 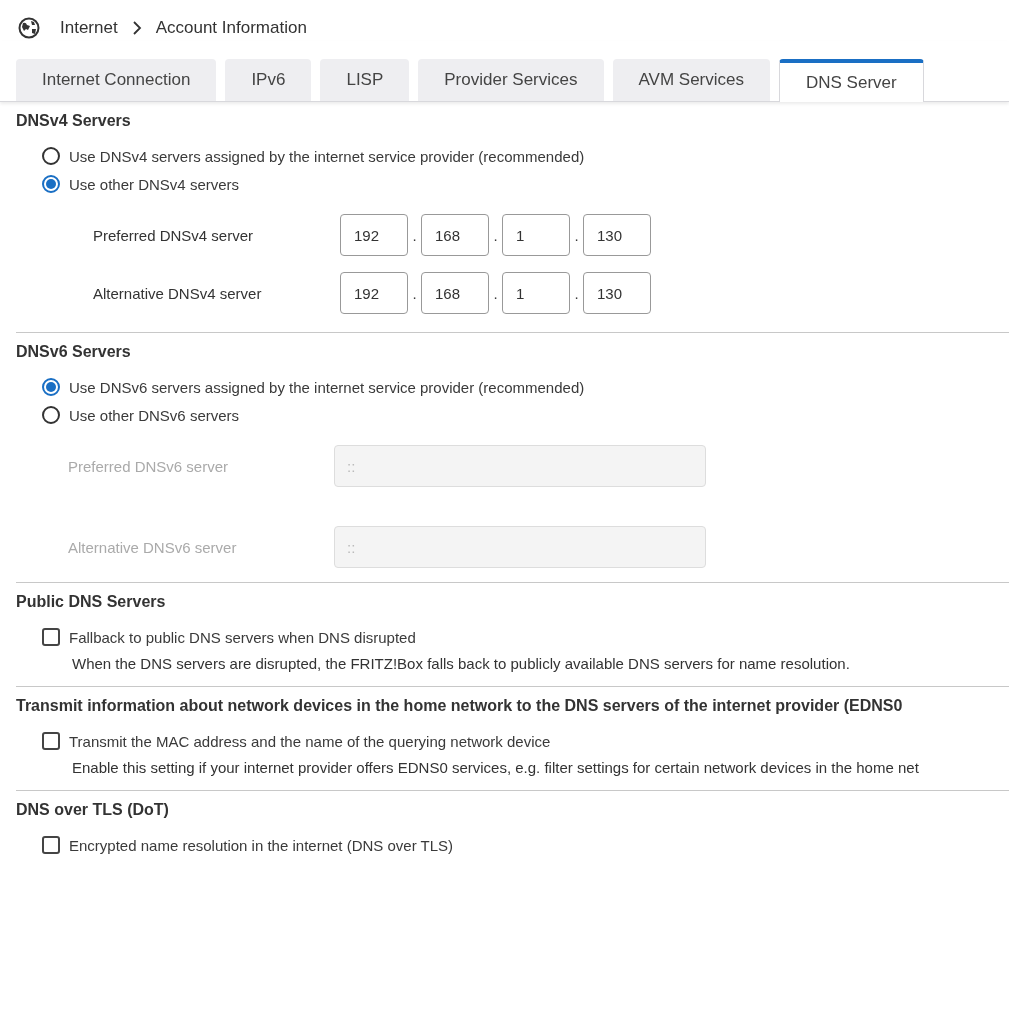 I want to click on tab: LISP, so click(x=365, y=80).